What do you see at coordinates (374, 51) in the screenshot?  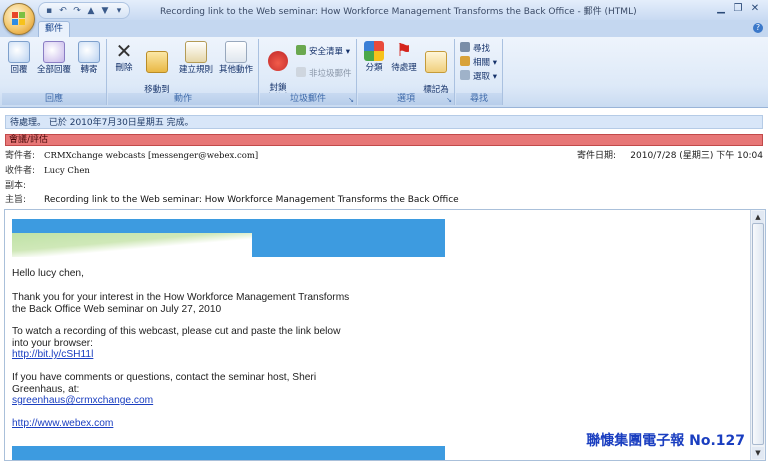 I see `categorize-icon` at bounding box center [374, 51].